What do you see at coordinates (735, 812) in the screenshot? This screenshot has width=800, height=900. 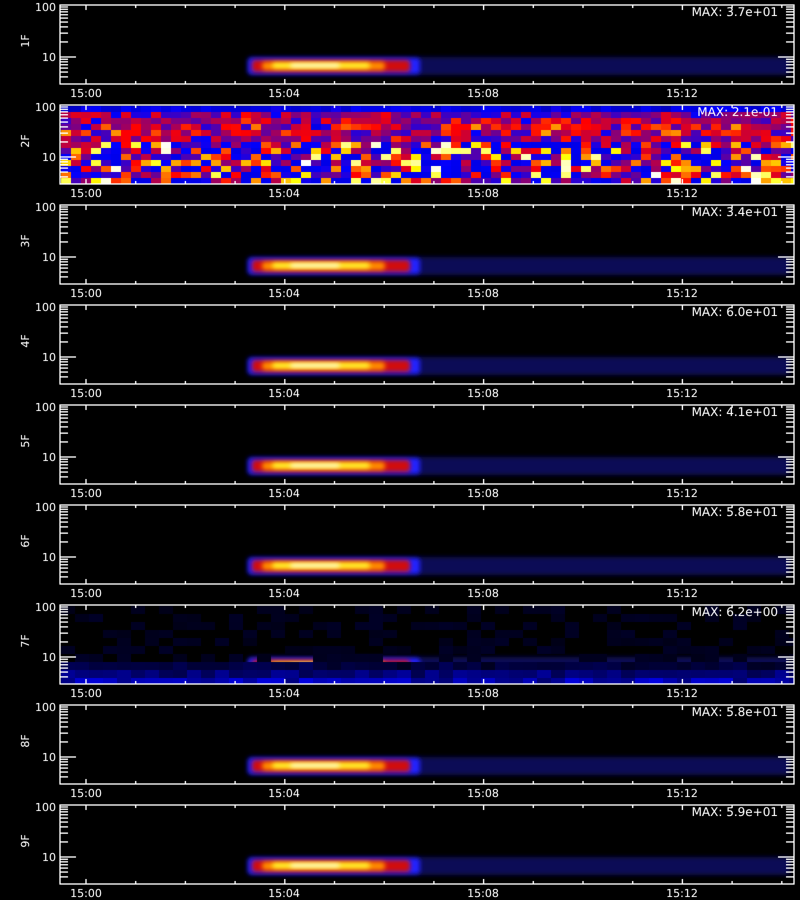 I see `max-value-label: MAX: 5.9e+01` at bounding box center [735, 812].